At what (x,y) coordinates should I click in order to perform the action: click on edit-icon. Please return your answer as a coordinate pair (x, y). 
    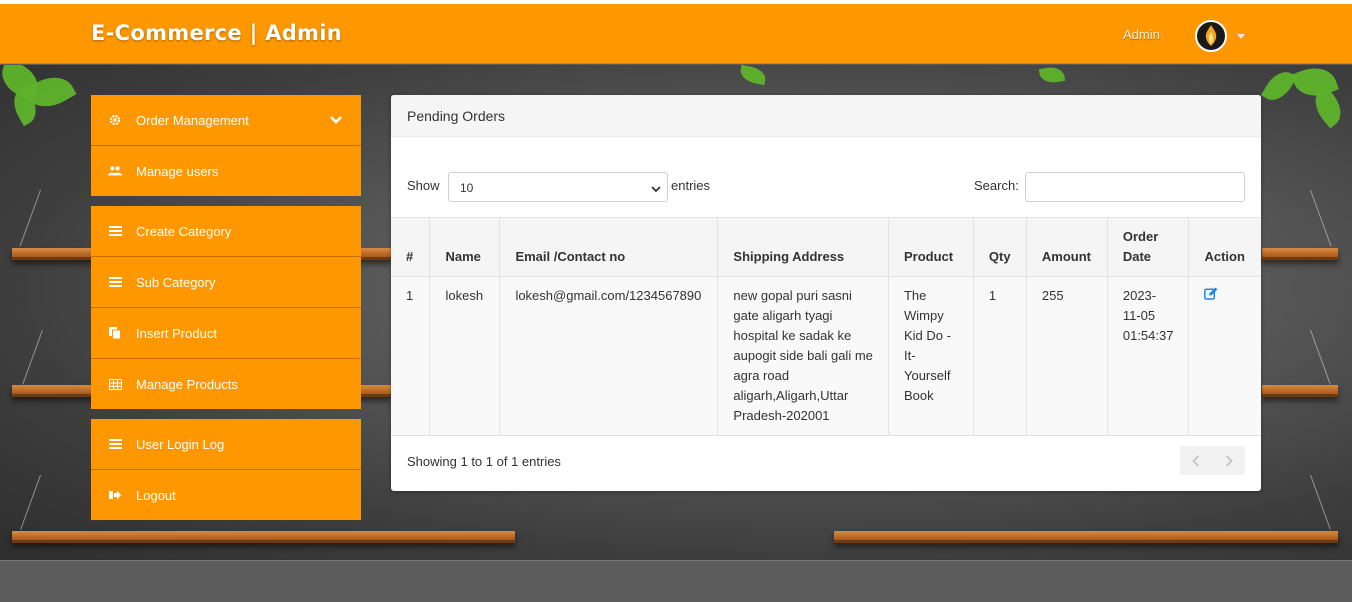
    Looking at the image, I should click on (1211, 296).